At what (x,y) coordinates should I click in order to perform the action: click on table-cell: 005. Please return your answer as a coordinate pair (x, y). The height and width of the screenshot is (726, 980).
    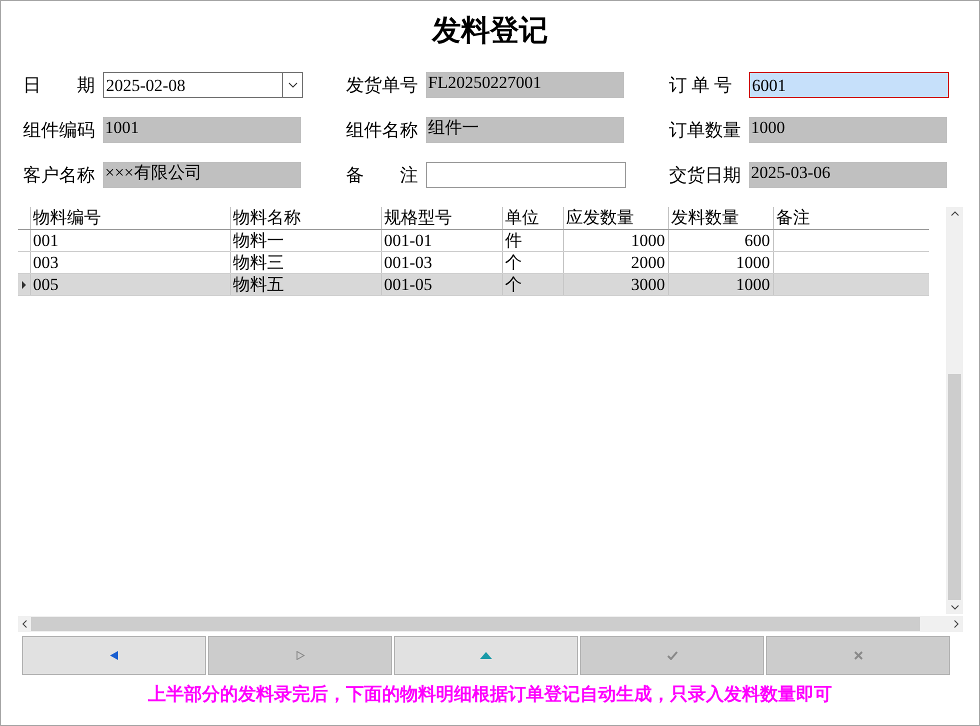
    Looking at the image, I should click on (45, 284).